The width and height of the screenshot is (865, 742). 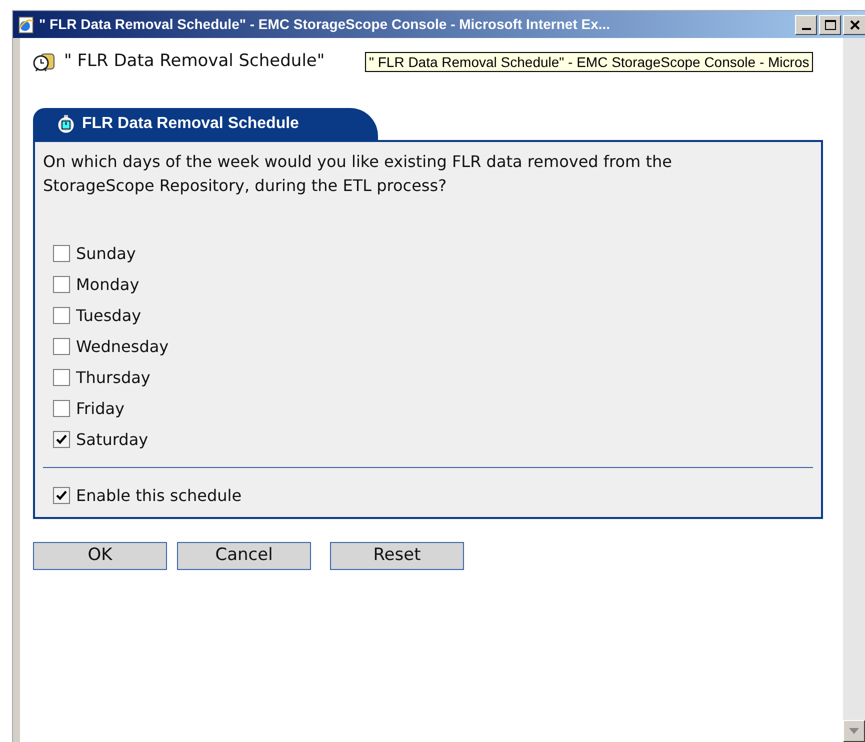 I want to click on scroll-down-button, so click(x=854, y=731).